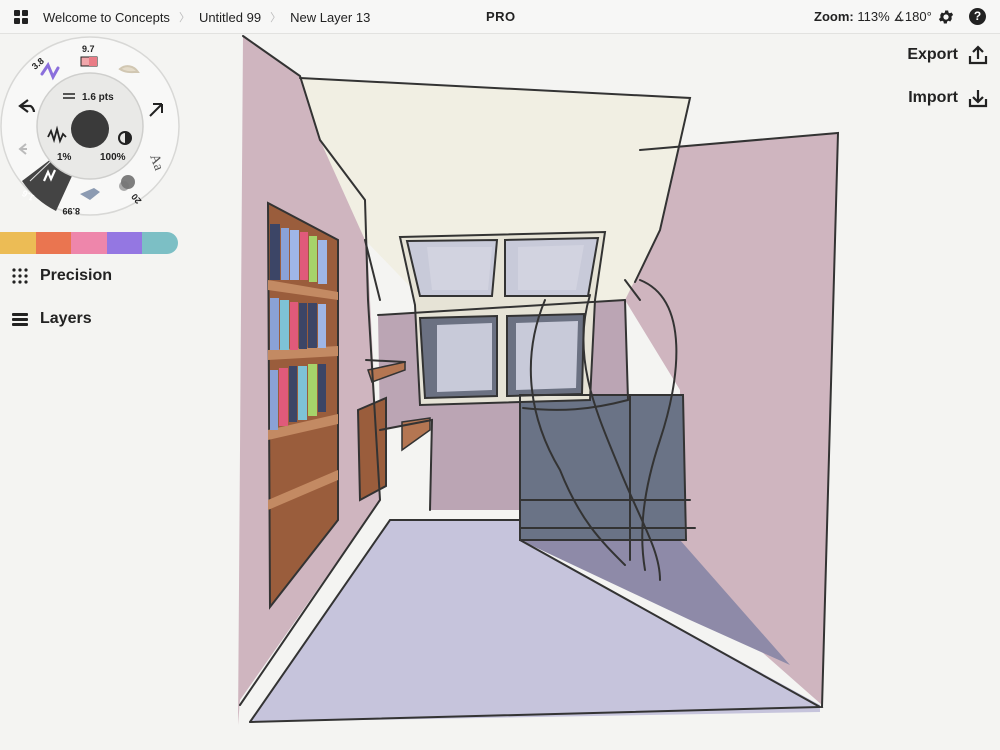  Describe the element at coordinates (946, 17) in the screenshot. I see `gear-icon` at that location.